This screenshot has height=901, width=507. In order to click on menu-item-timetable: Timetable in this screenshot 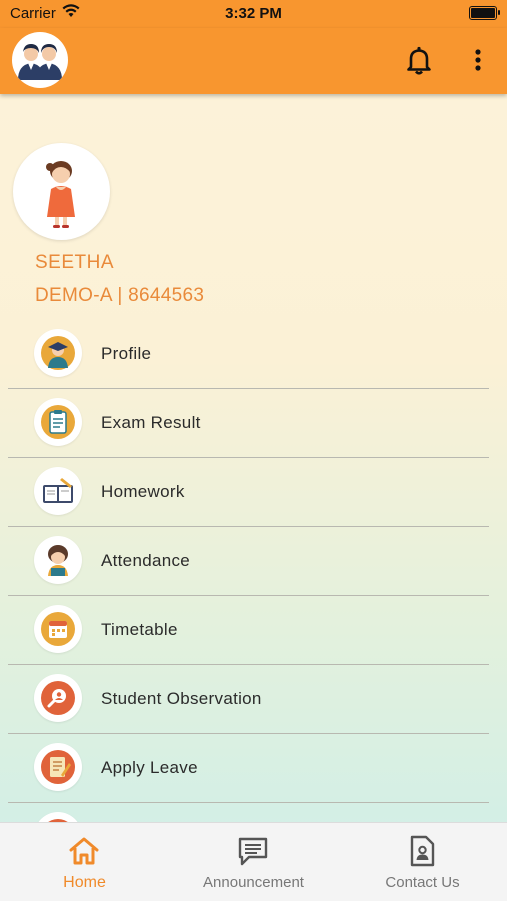, I will do `click(248, 630)`.